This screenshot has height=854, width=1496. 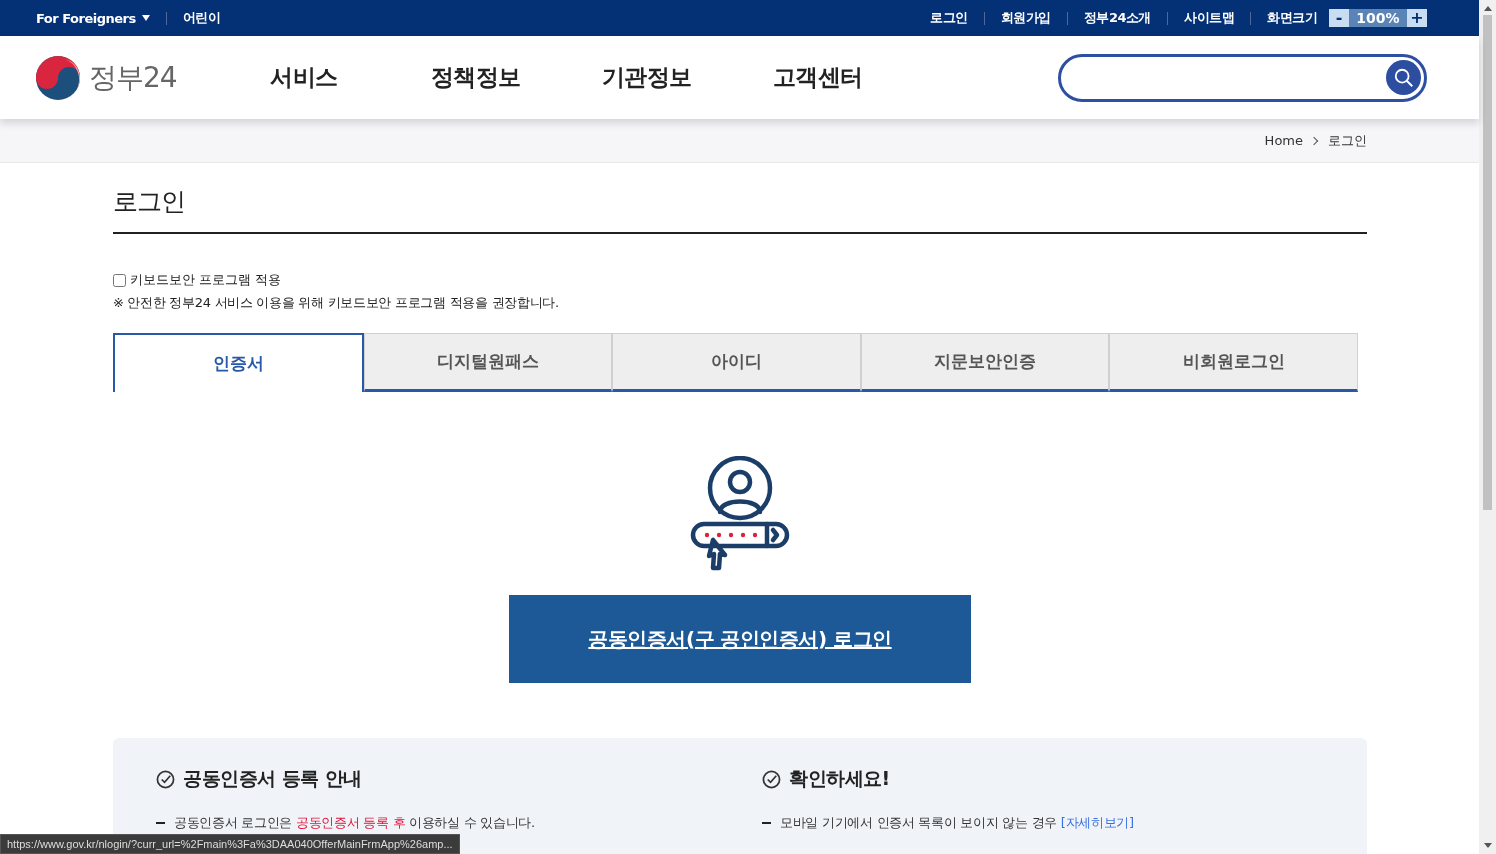 What do you see at coordinates (475, 77) in the screenshot?
I see `nav-menu-item: 정책정보` at bounding box center [475, 77].